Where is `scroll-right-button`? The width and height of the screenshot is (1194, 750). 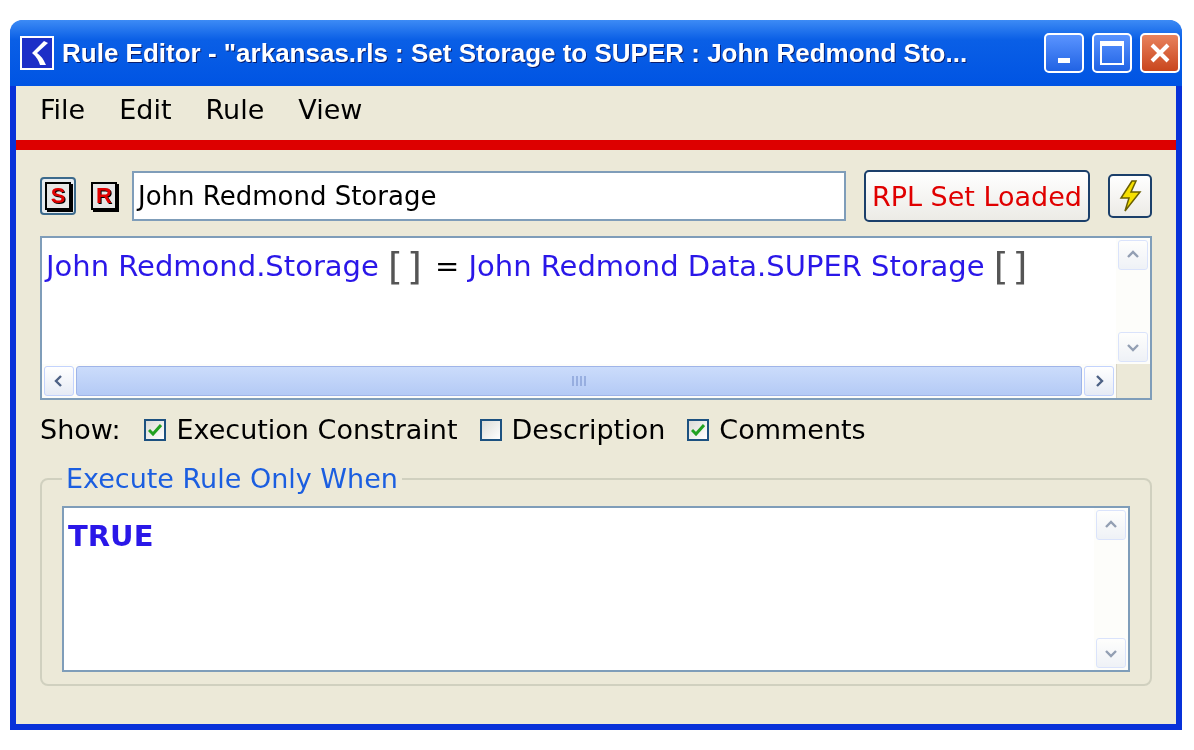
scroll-right-button is located at coordinates (1099, 381).